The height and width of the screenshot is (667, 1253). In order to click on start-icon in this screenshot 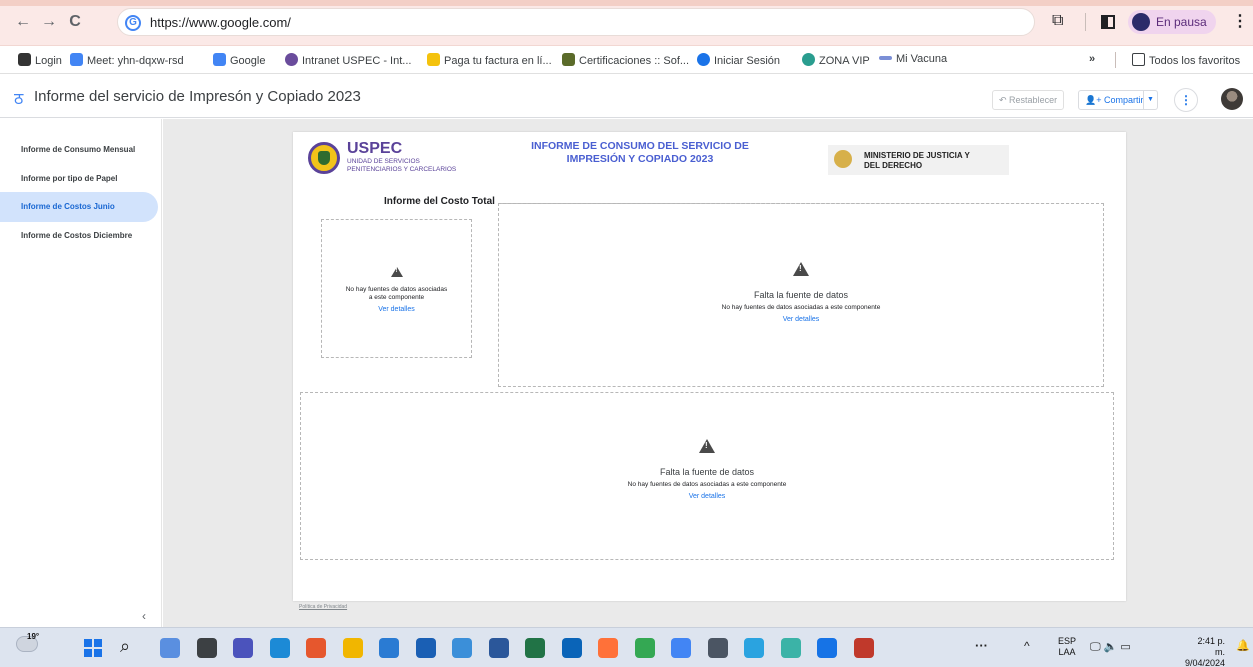, I will do `click(93, 648)`.